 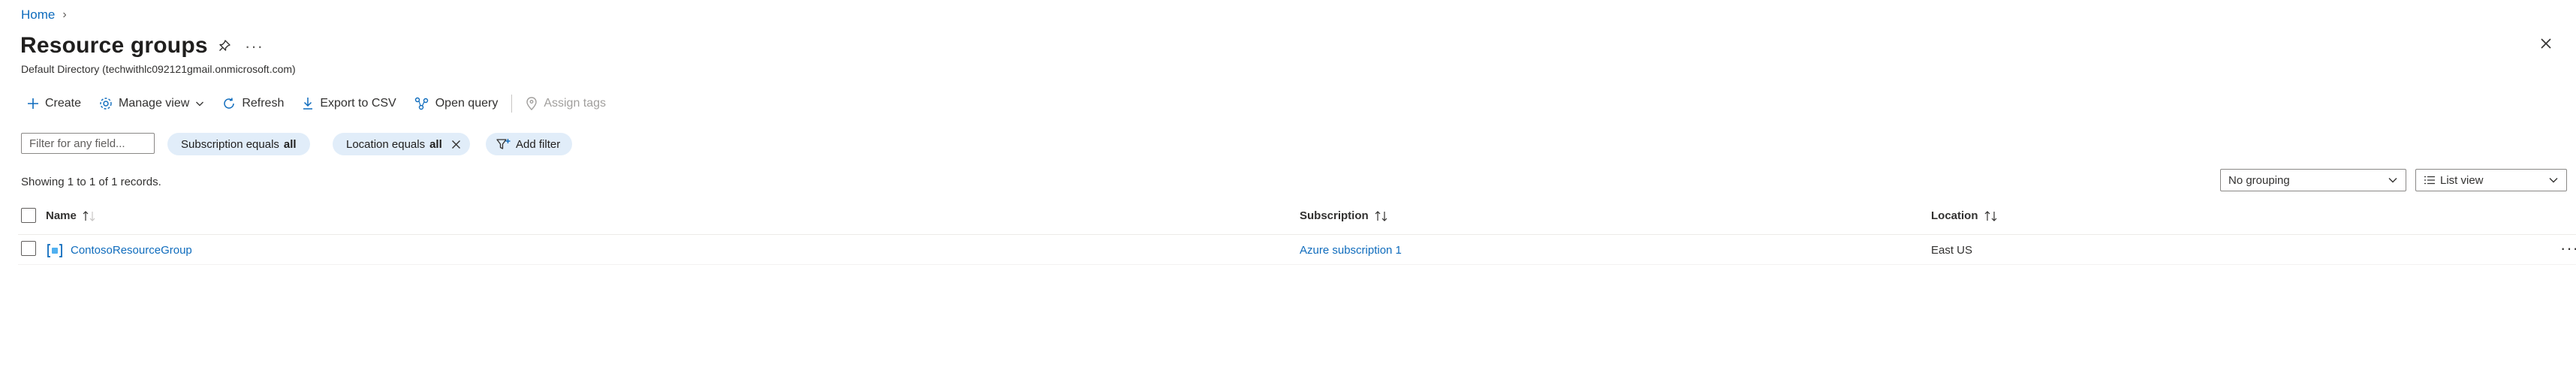 I want to click on add-filter-label: Add filter, so click(x=538, y=144).